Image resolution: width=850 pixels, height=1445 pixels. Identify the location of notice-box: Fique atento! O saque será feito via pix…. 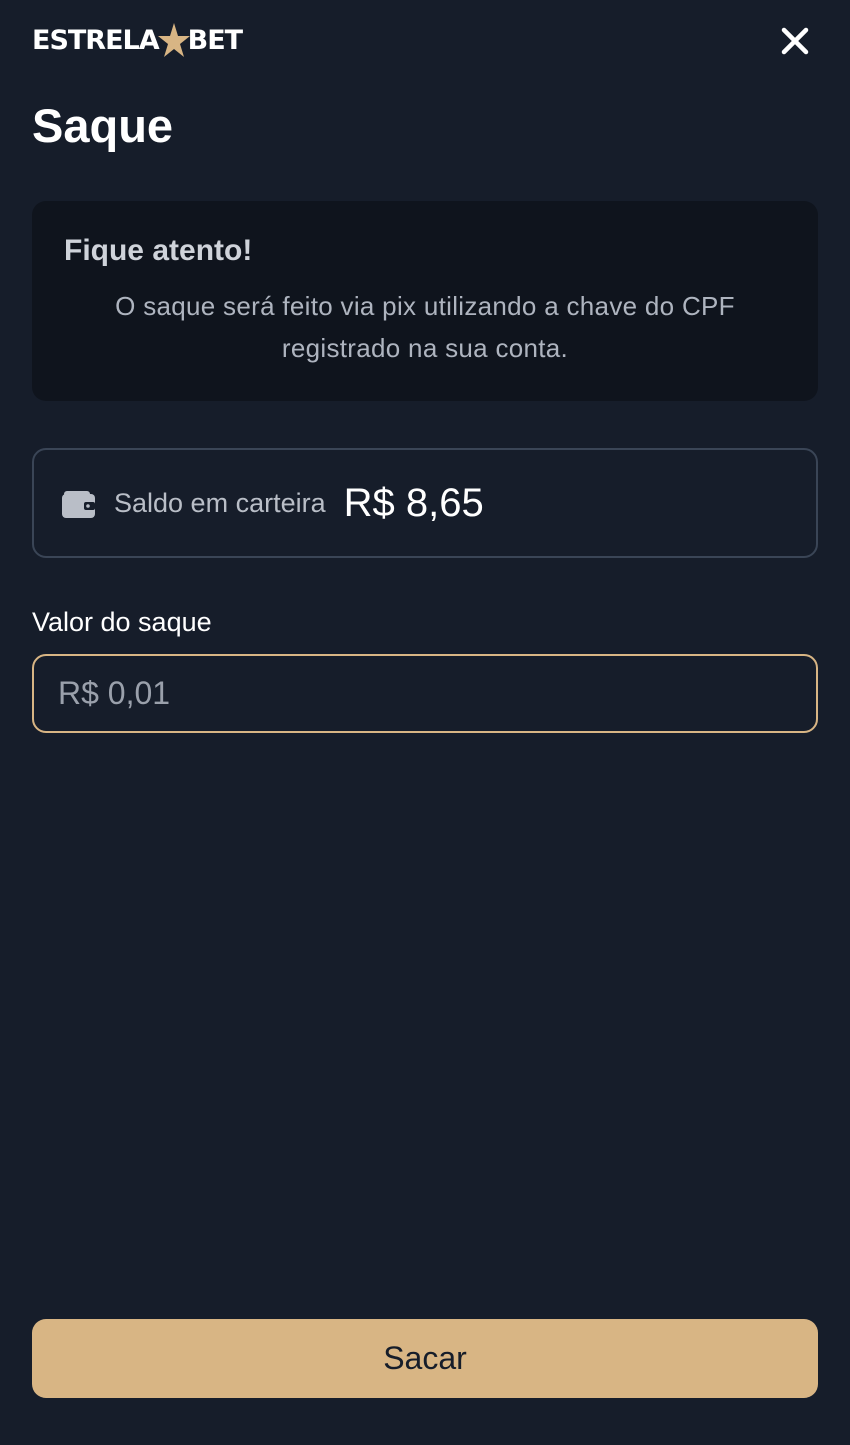
(425, 301).